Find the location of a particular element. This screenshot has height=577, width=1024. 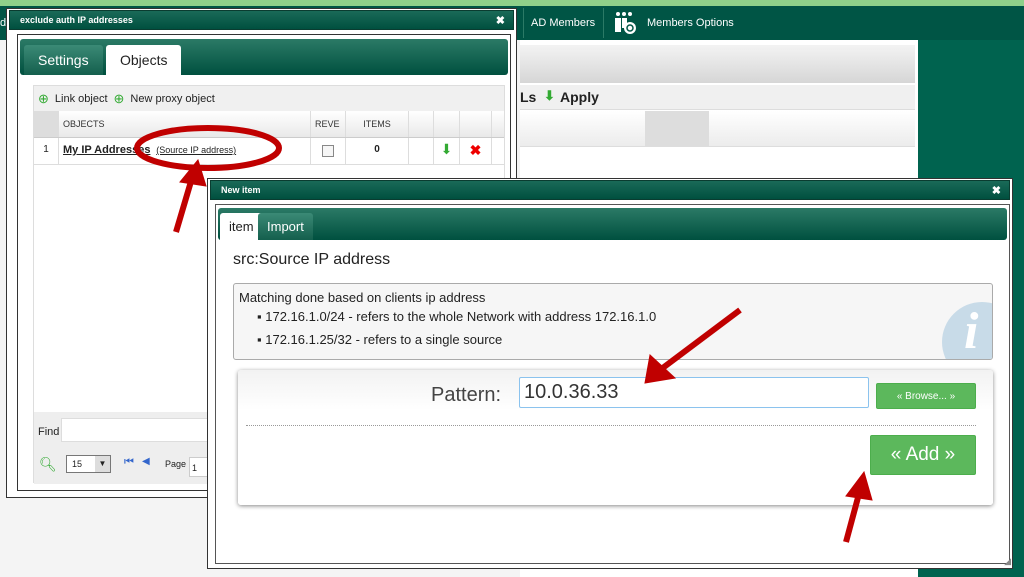

browse-button: « Browse... » is located at coordinates (926, 396).